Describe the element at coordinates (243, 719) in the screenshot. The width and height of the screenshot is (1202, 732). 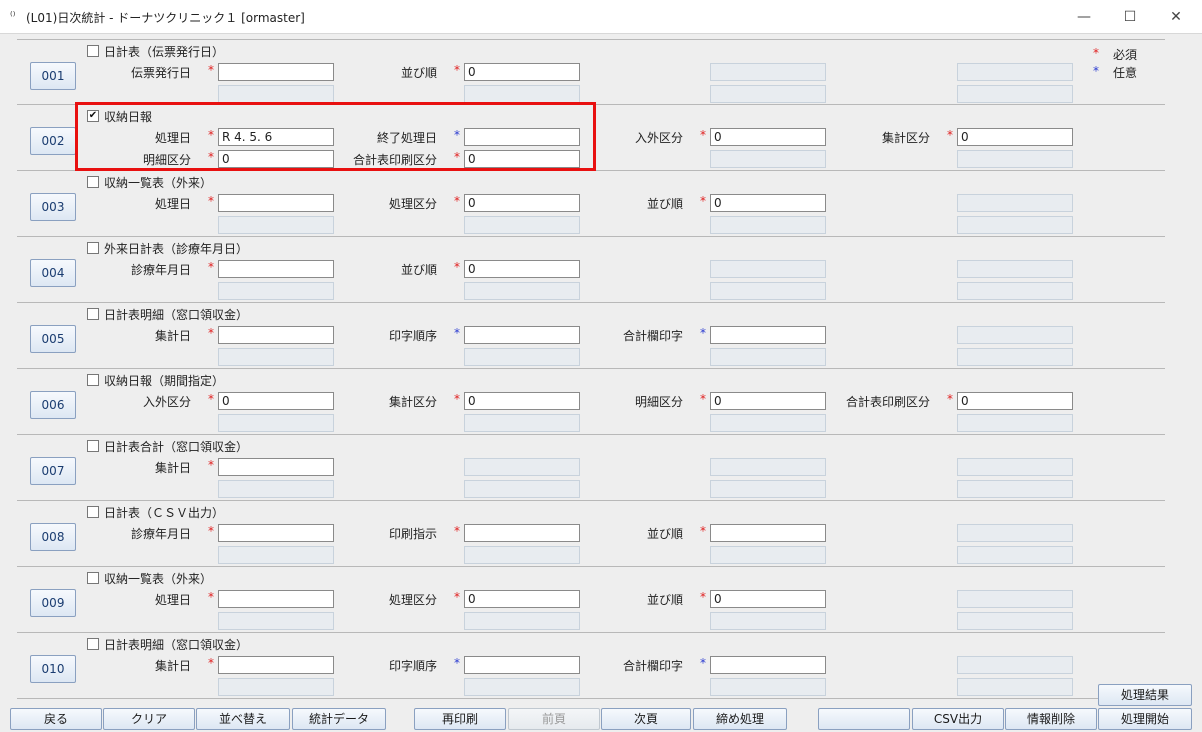
I see `function-button-3: 並べ替え` at that location.